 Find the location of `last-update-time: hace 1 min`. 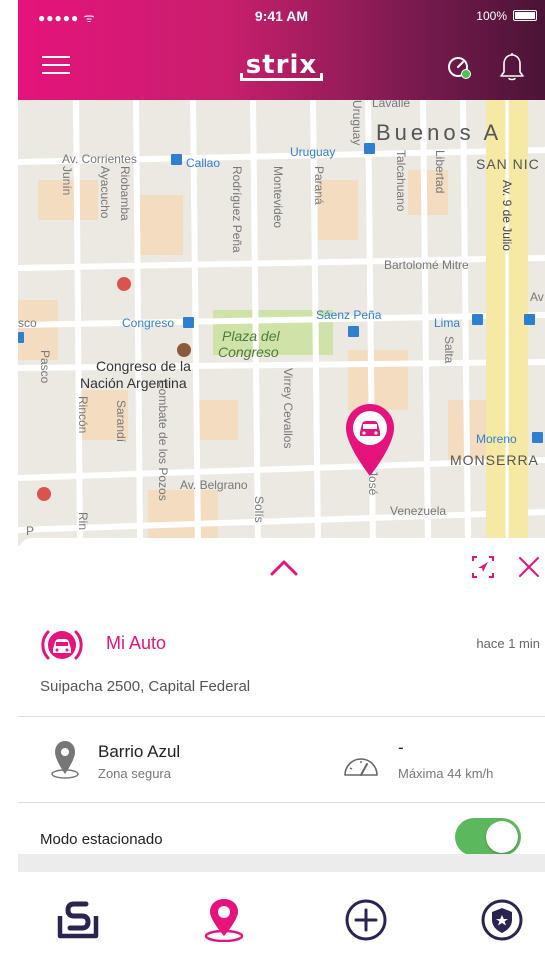

last-update-time: hace 1 min is located at coordinates (508, 643).